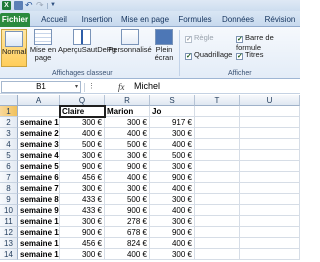  What do you see at coordinates (82, 100) in the screenshot?
I see `column-header: Q` at bounding box center [82, 100].